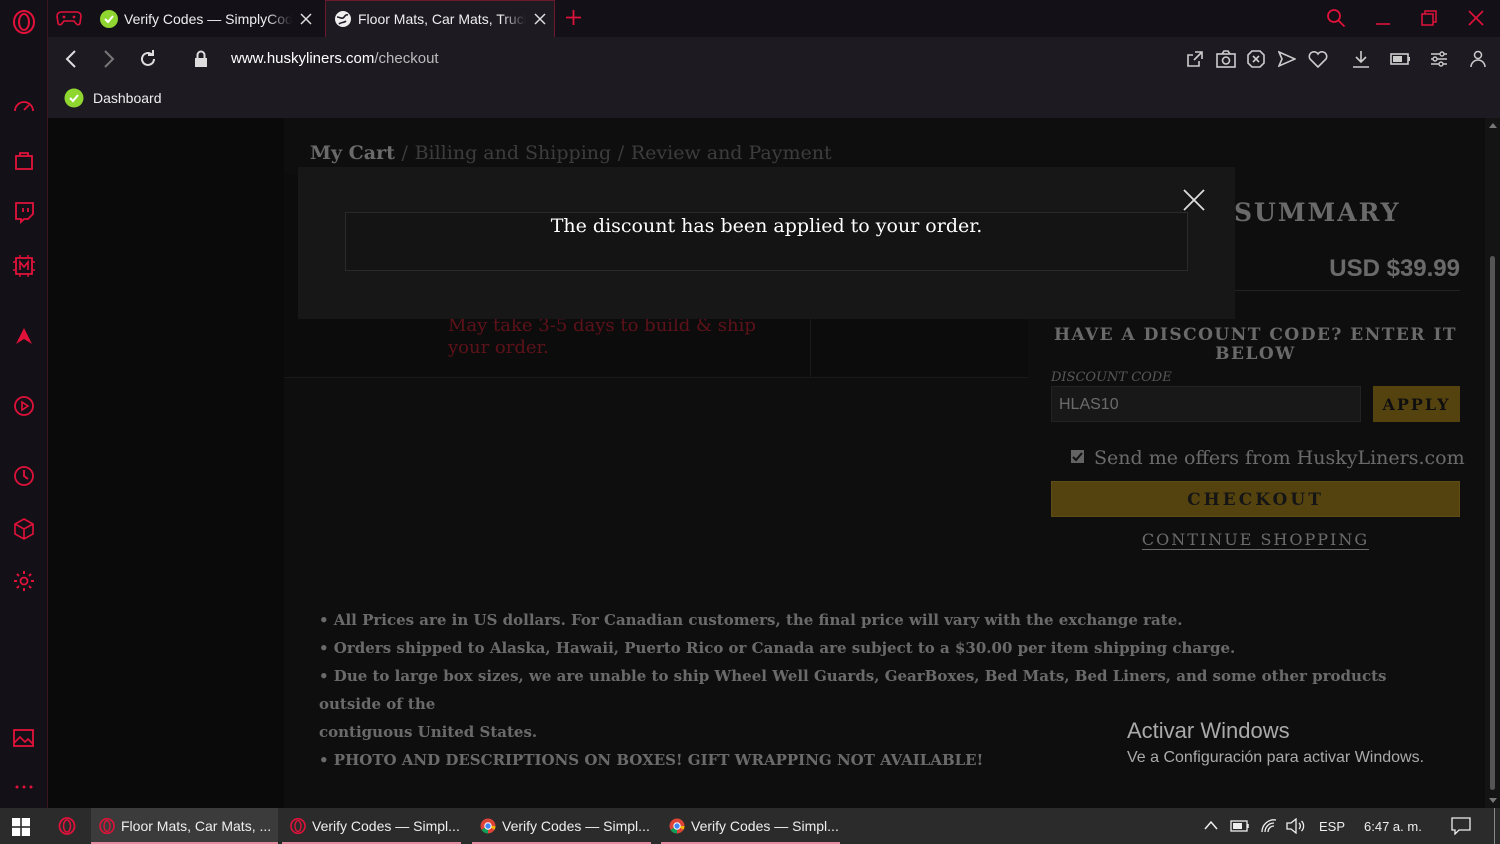 Image resolution: width=1500 pixels, height=844 pixels. Describe the element at coordinates (24, 406) in the screenshot. I see `player-icon` at that location.